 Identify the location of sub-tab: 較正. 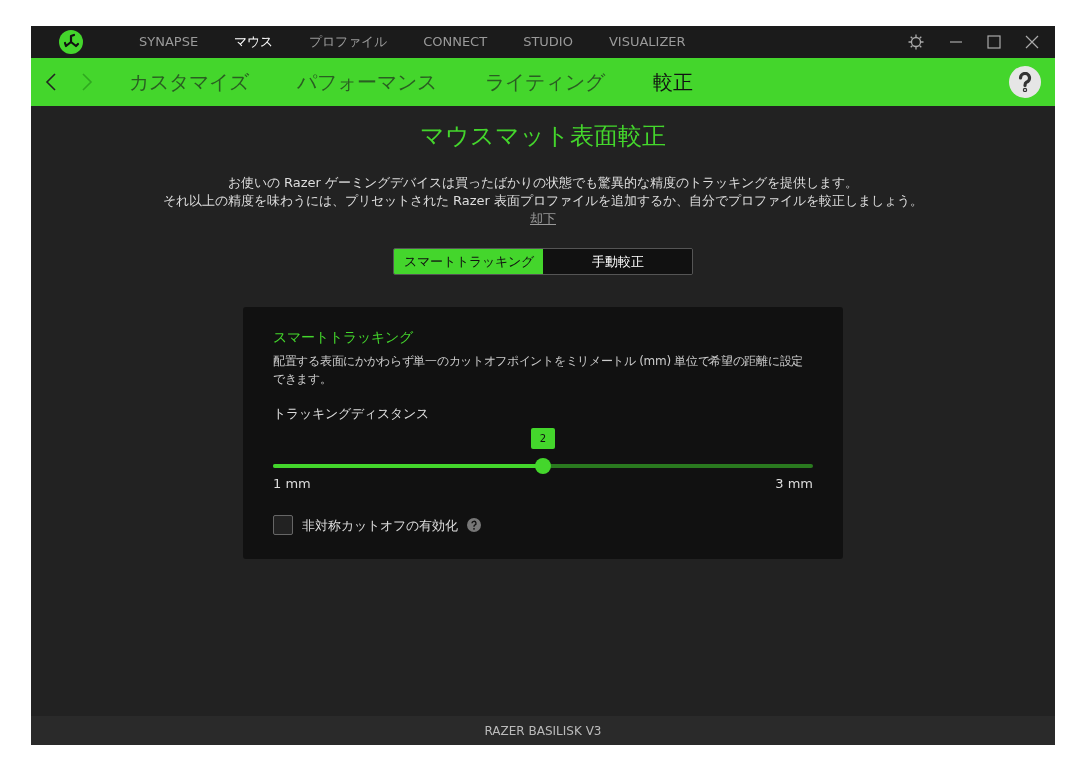
(673, 82).